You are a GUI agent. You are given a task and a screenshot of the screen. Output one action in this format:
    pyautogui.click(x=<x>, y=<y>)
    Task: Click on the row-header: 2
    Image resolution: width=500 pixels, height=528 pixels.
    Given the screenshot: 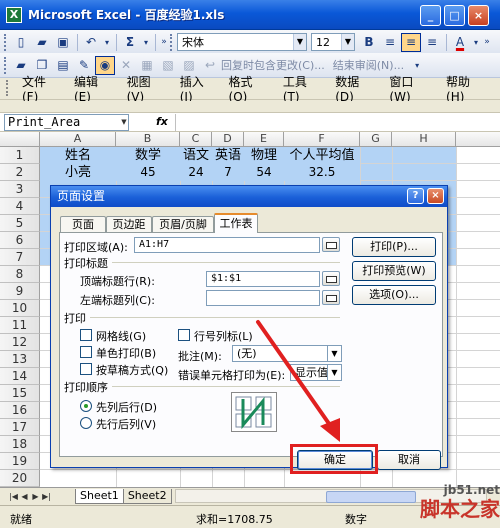 What is the action you would take?
    pyautogui.click(x=20, y=172)
    